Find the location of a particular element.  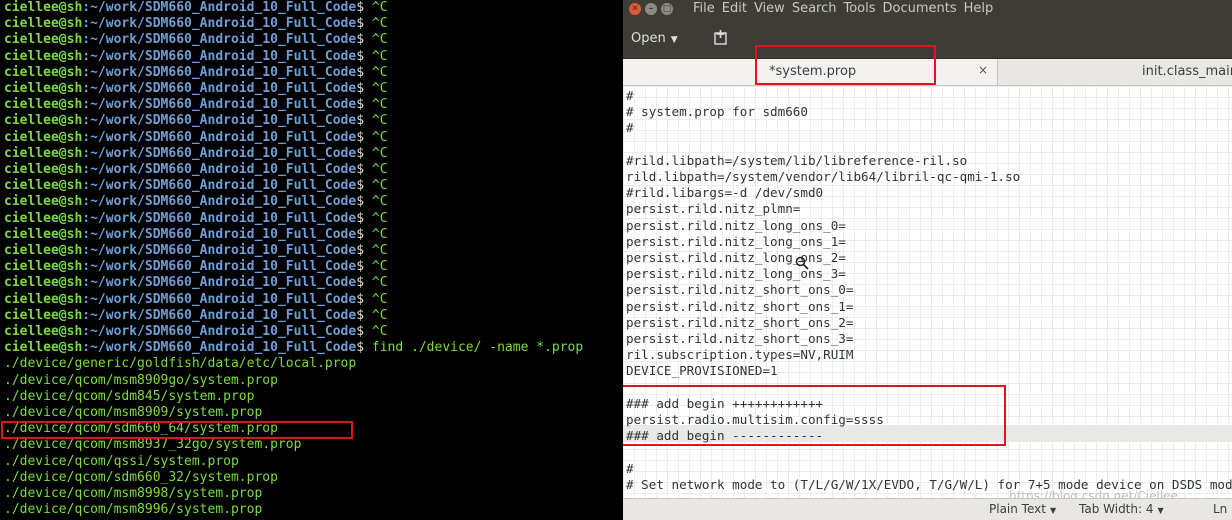

terminal-result-highlight-box is located at coordinates (177, 430).